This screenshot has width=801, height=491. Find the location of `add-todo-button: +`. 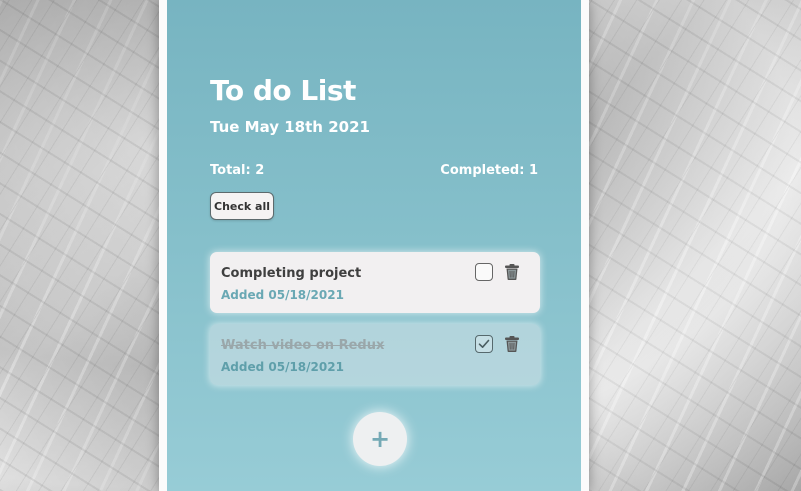

add-todo-button: + is located at coordinates (380, 439).